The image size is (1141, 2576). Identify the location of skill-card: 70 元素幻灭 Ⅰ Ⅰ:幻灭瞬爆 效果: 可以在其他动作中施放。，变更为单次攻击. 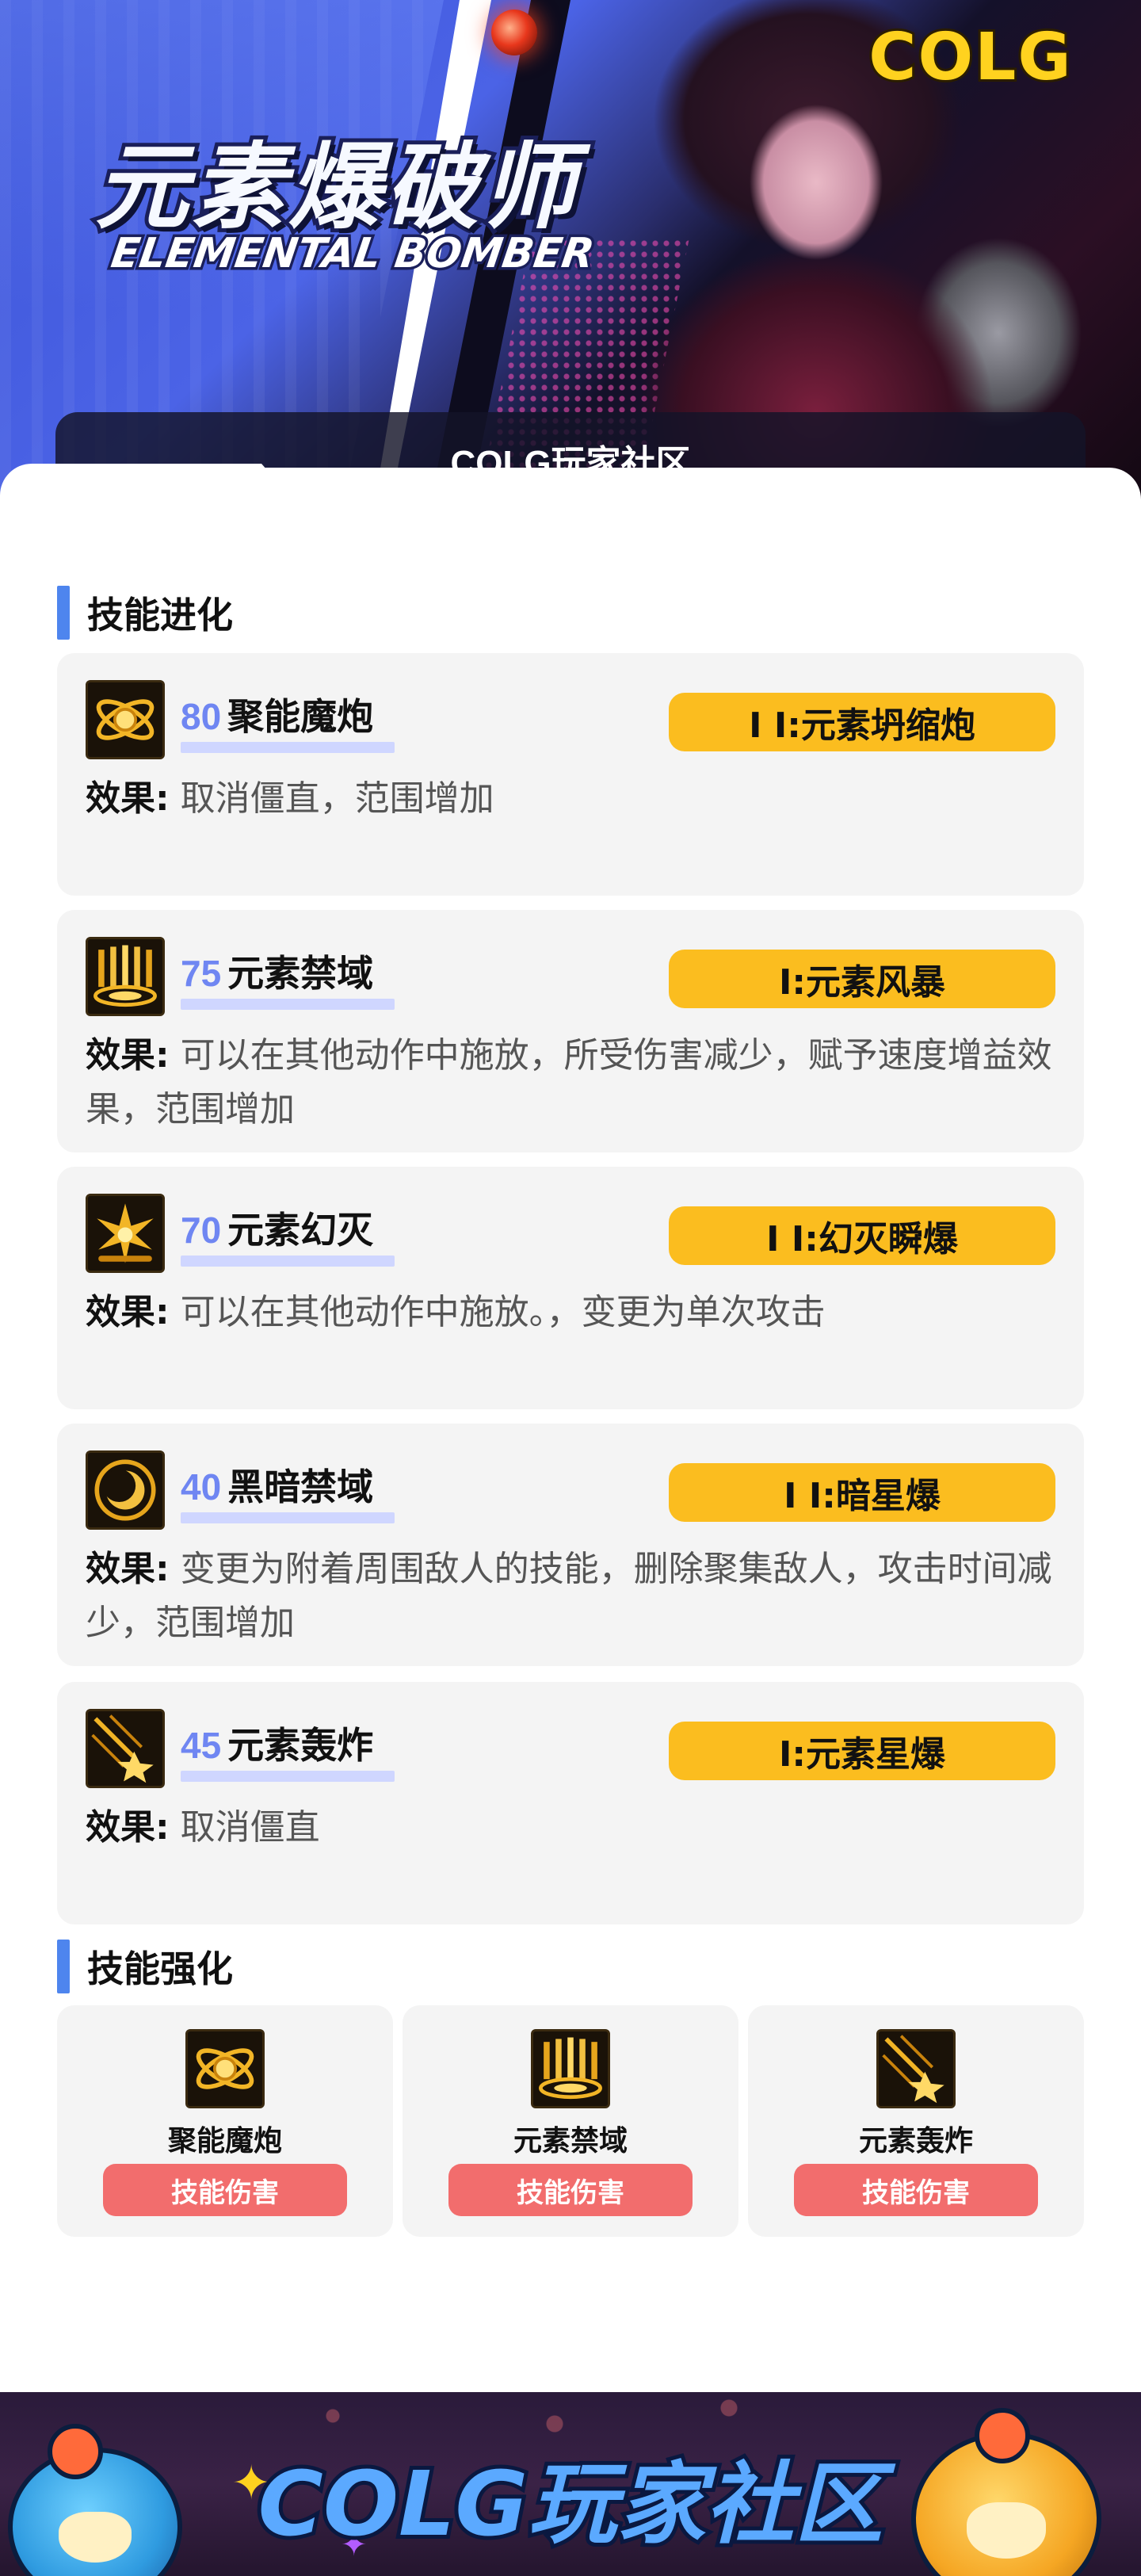
(570, 1288).